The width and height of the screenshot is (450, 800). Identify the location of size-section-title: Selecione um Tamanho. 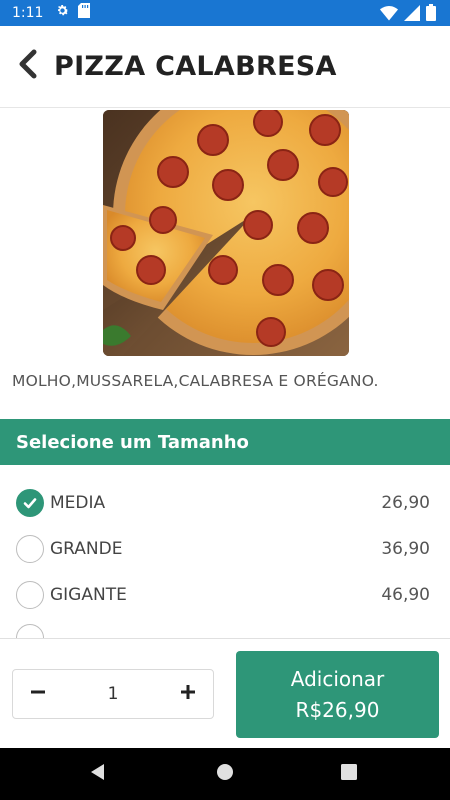
(132, 442).